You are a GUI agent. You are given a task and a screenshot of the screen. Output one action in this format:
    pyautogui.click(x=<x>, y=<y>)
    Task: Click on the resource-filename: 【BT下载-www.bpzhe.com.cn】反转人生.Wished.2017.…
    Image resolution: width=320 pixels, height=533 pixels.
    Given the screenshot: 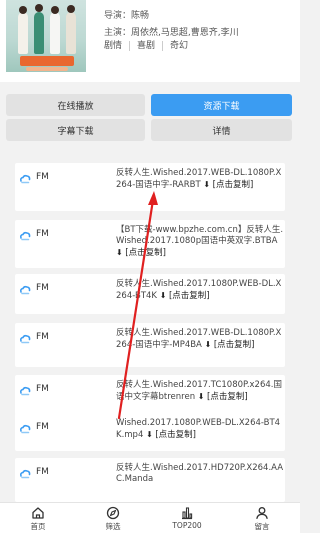 What is the action you would take?
    pyautogui.click(x=200, y=242)
    